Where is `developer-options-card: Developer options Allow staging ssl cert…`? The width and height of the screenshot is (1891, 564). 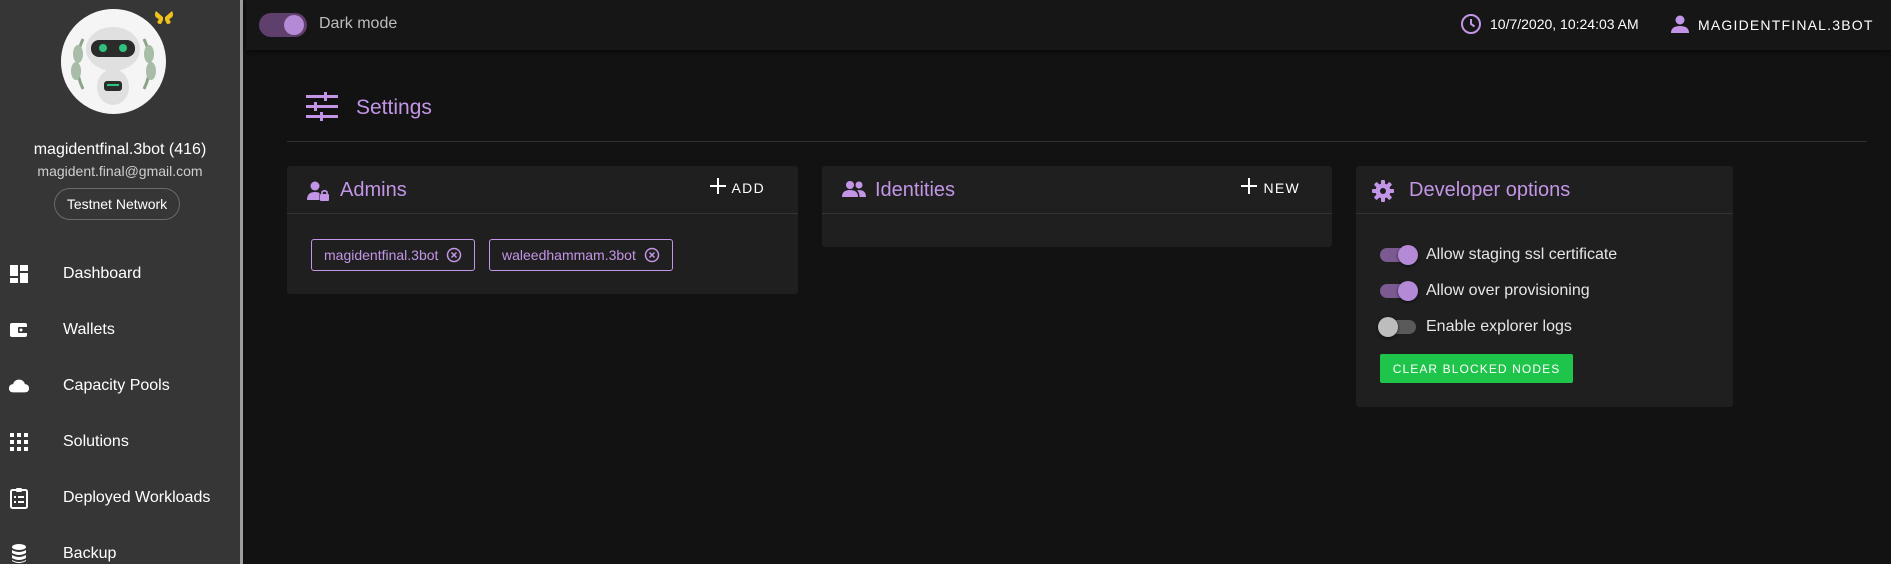
developer-options-card: Developer options Allow staging ssl cert… is located at coordinates (1544, 286).